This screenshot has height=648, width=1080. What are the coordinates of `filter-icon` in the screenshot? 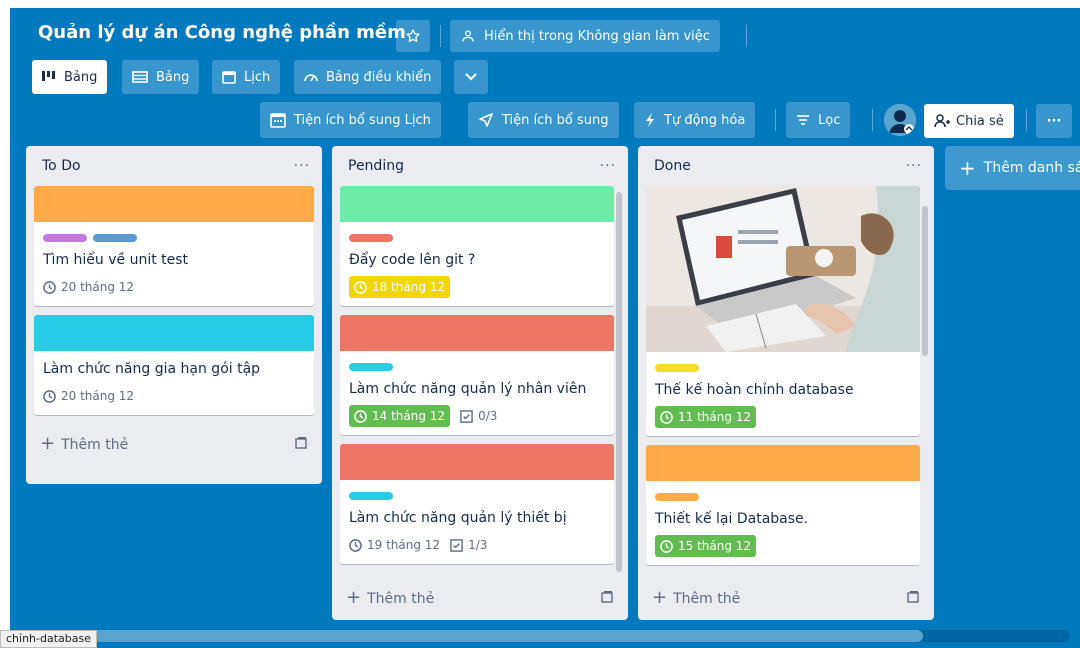 It's located at (803, 120).